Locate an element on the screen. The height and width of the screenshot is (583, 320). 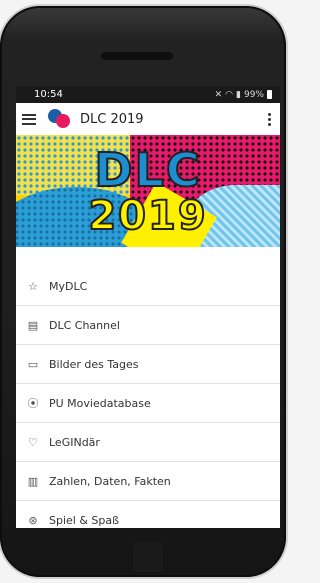
nav-item-mydlc: ☆ MyDLC is located at coordinates (148, 286).